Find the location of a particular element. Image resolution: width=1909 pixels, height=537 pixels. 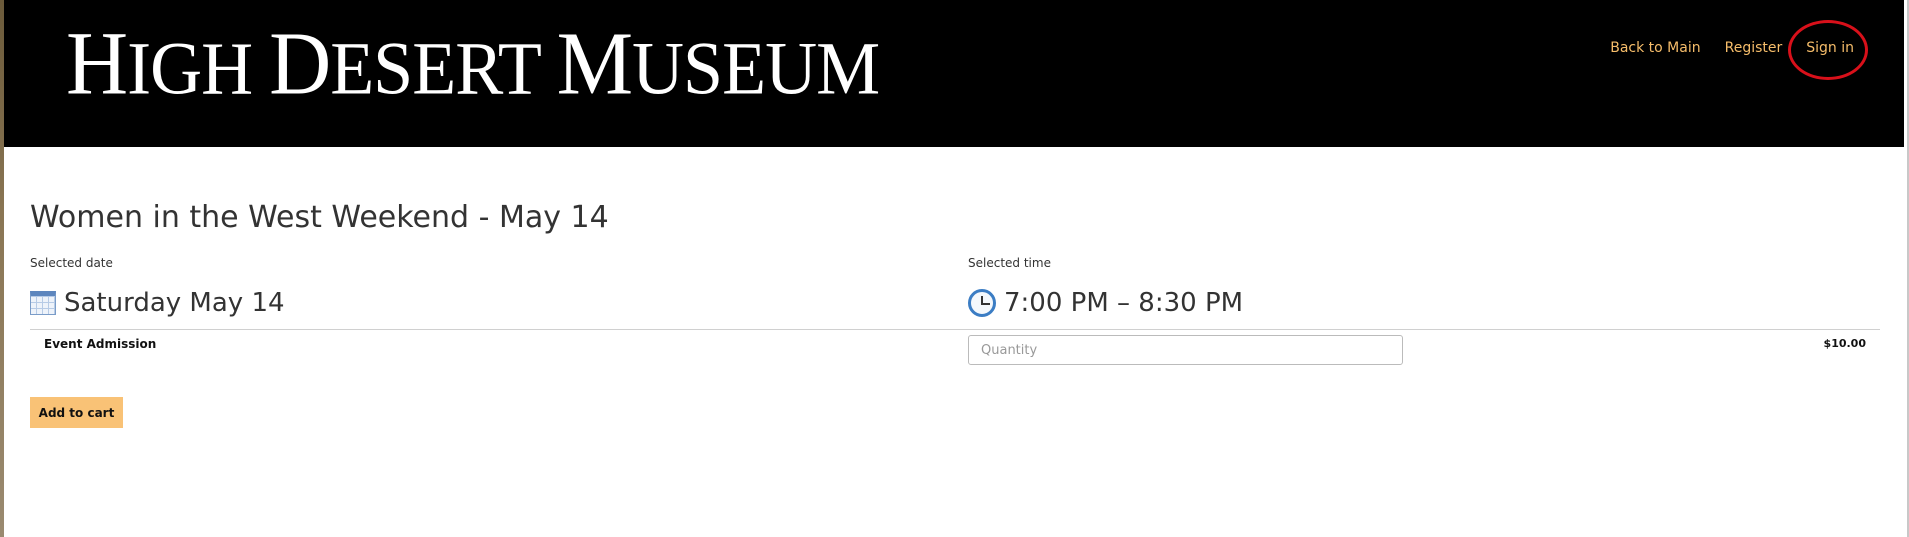

sign-in-wrapper: Sign in is located at coordinates (1828, 50).